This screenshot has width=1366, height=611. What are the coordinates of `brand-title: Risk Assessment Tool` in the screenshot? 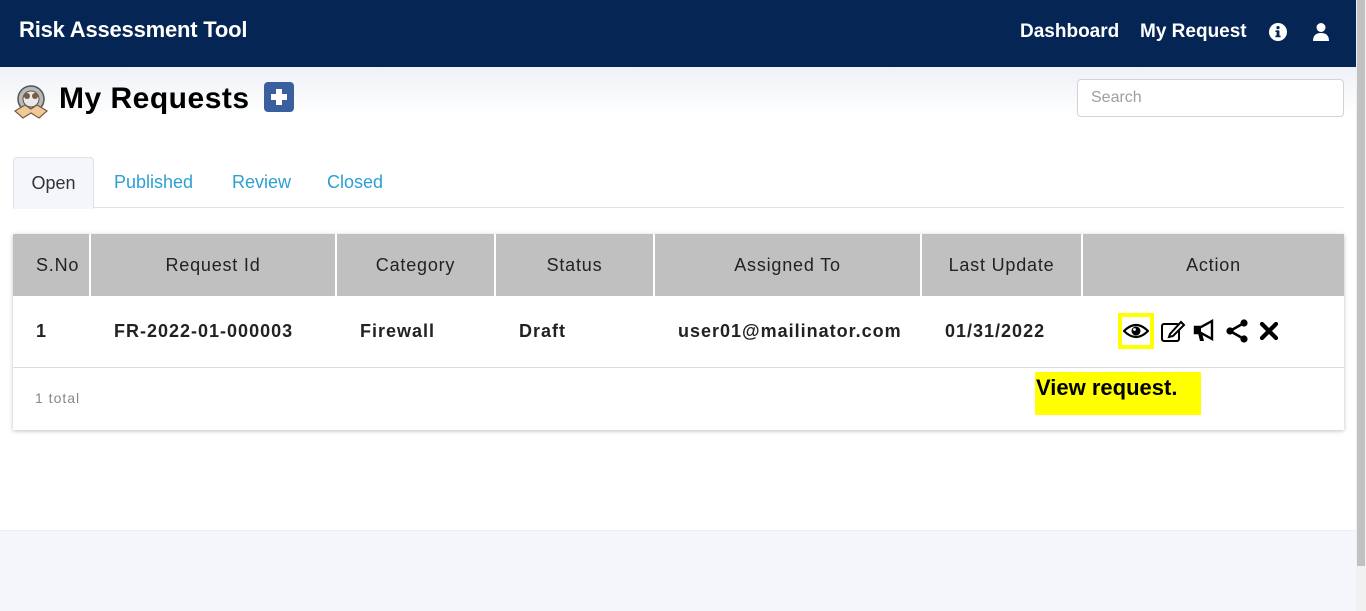 It's located at (133, 30).